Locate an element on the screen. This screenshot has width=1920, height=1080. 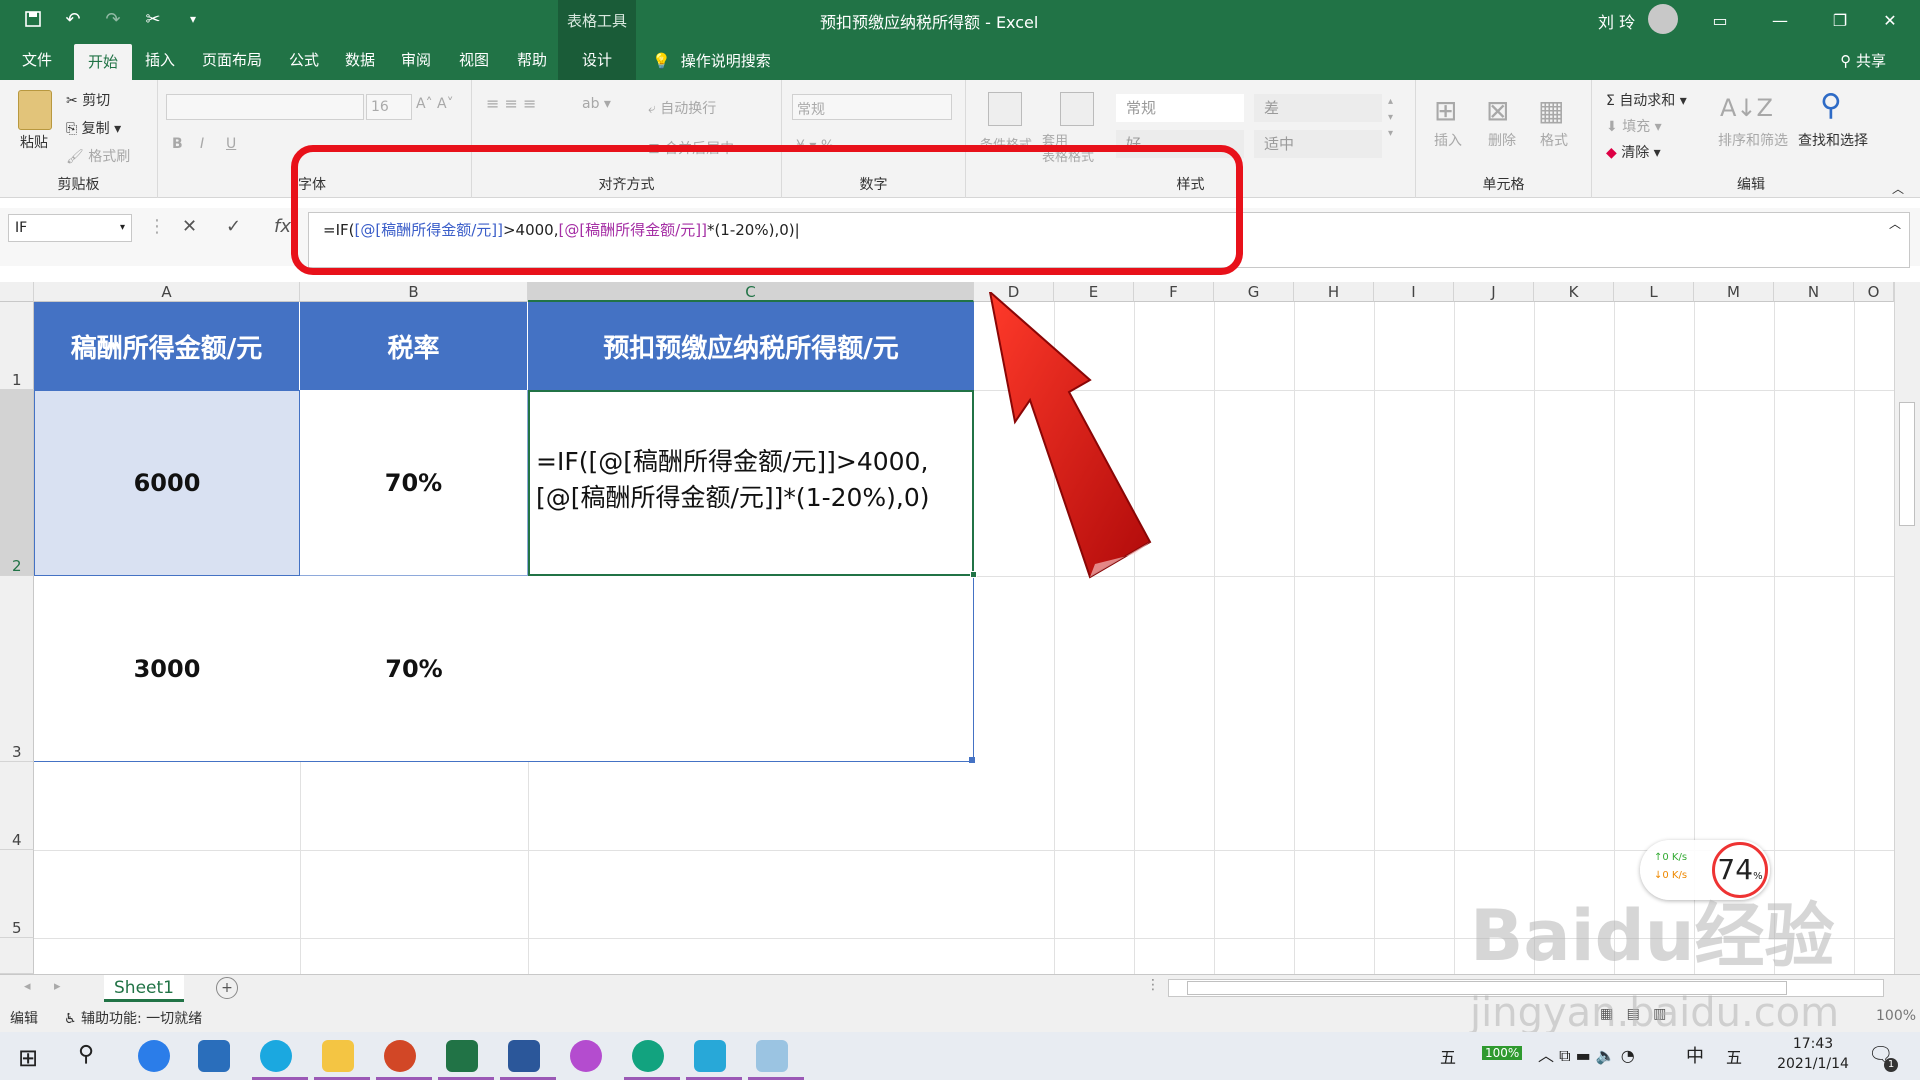
vertical-scrollbar is located at coordinates (1907, 628).